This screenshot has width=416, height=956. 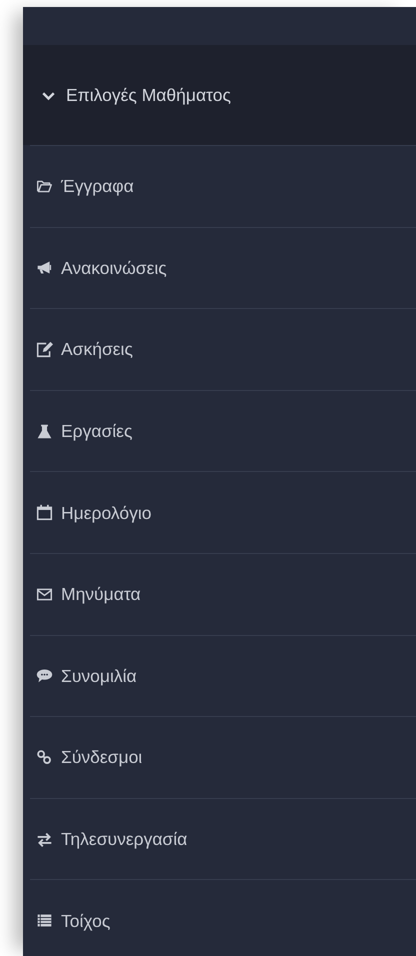 What do you see at coordinates (106, 513) in the screenshot?
I see `menu-link: Ημερολόγιο` at bounding box center [106, 513].